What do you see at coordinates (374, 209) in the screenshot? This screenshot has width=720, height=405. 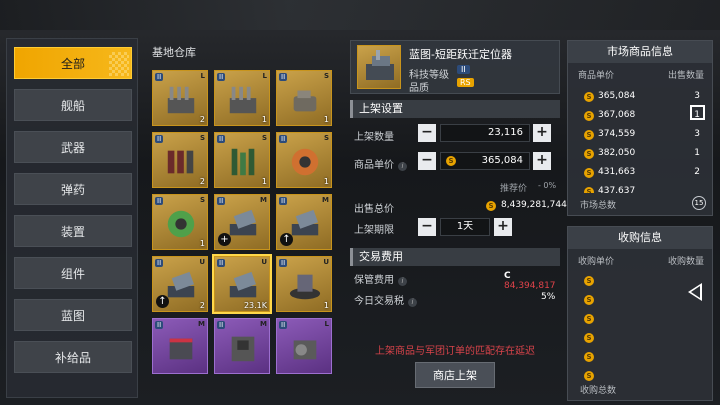 I see `total-price-label: 出售总价` at bounding box center [374, 209].